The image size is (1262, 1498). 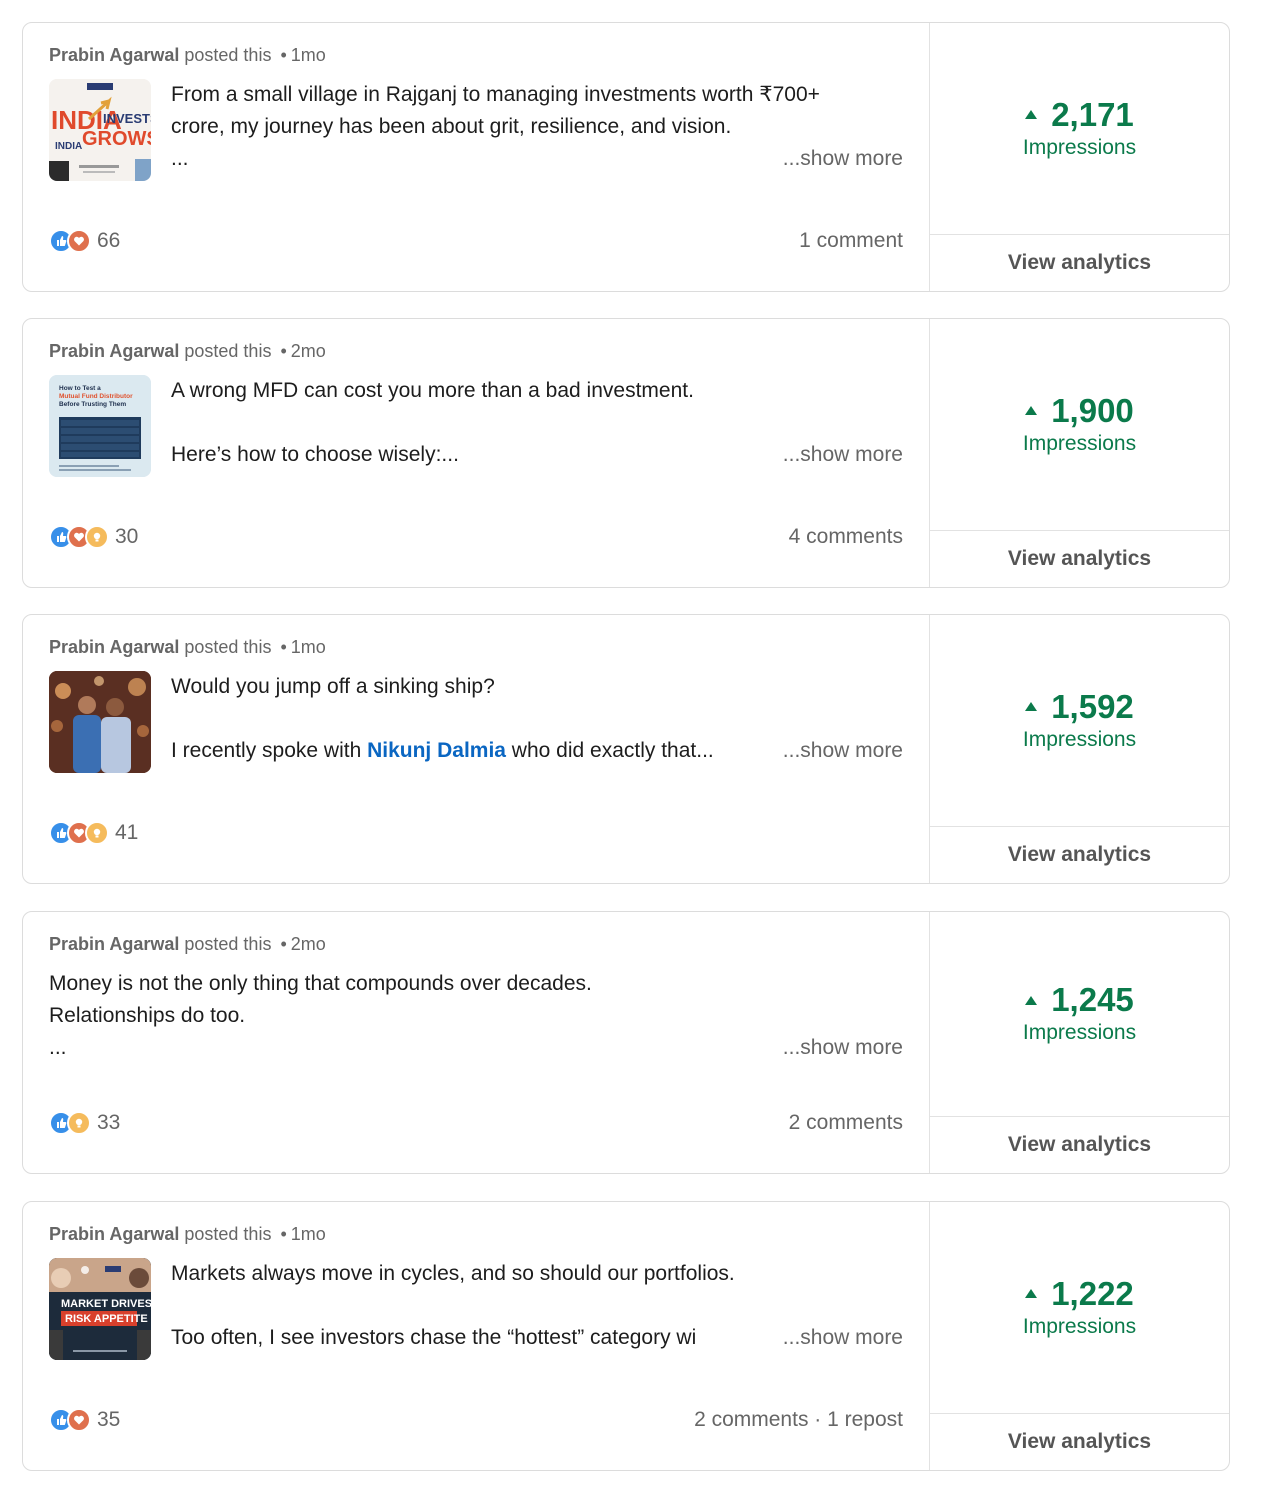 I want to click on reactions-count: 35, so click(x=109, y=1419).